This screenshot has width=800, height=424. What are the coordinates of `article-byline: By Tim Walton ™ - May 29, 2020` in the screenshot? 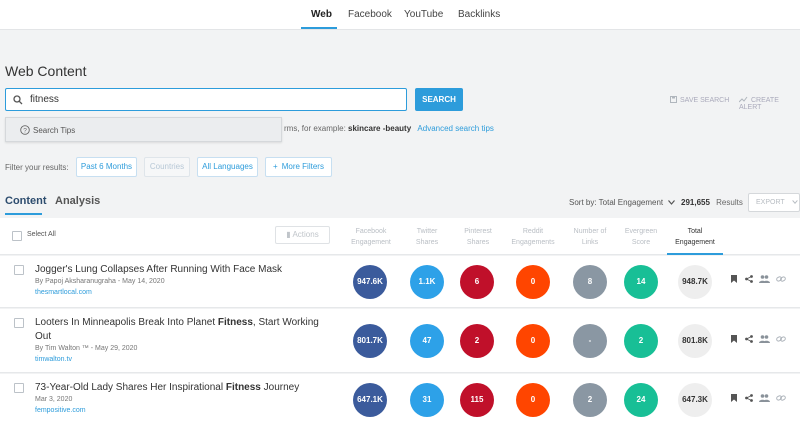 It's located at (86, 348).